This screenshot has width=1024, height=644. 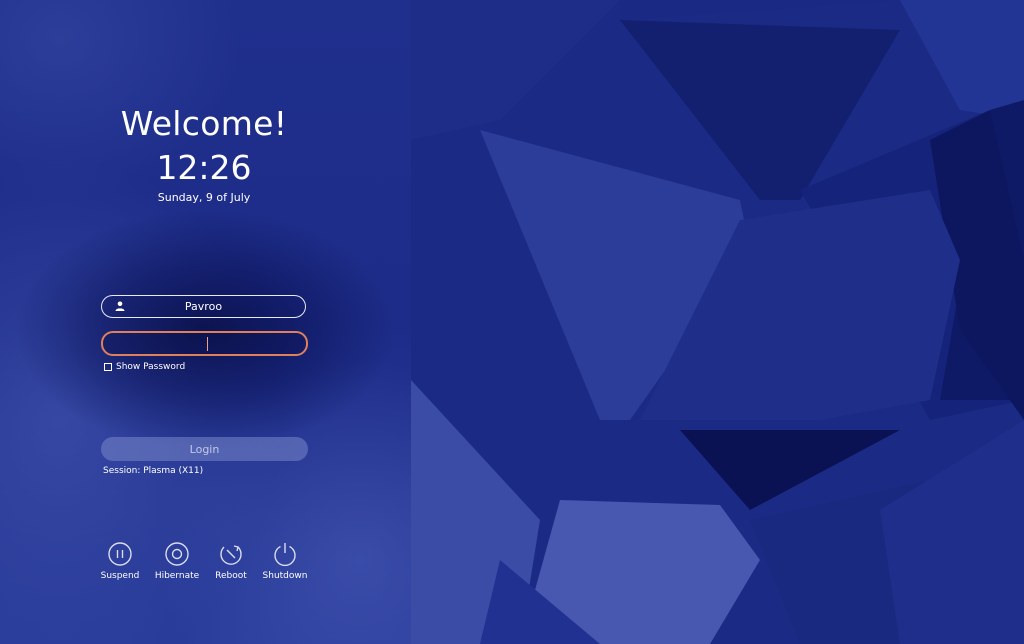 What do you see at coordinates (285, 555) in the screenshot?
I see `power-icon` at bounding box center [285, 555].